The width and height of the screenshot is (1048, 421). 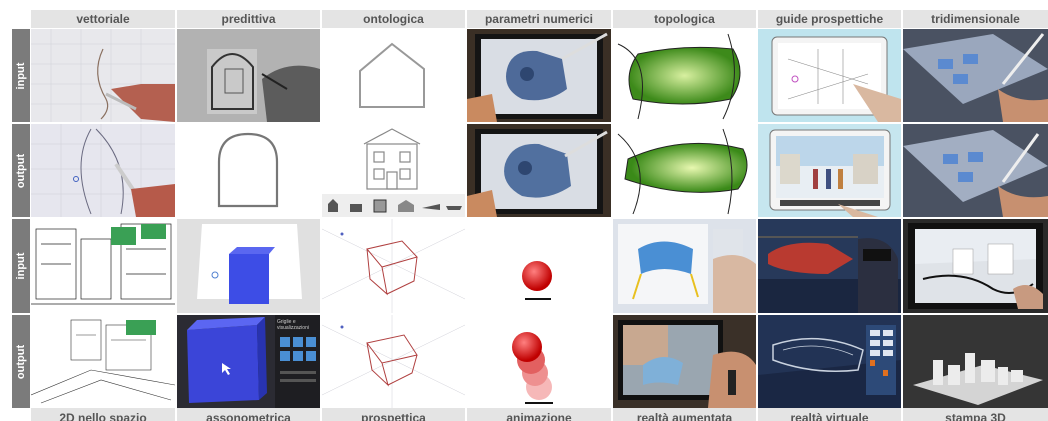 What do you see at coordinates (248, 75) in the screenshot?
I see `photo-predittiva-input` at bounding box center [248, 75].